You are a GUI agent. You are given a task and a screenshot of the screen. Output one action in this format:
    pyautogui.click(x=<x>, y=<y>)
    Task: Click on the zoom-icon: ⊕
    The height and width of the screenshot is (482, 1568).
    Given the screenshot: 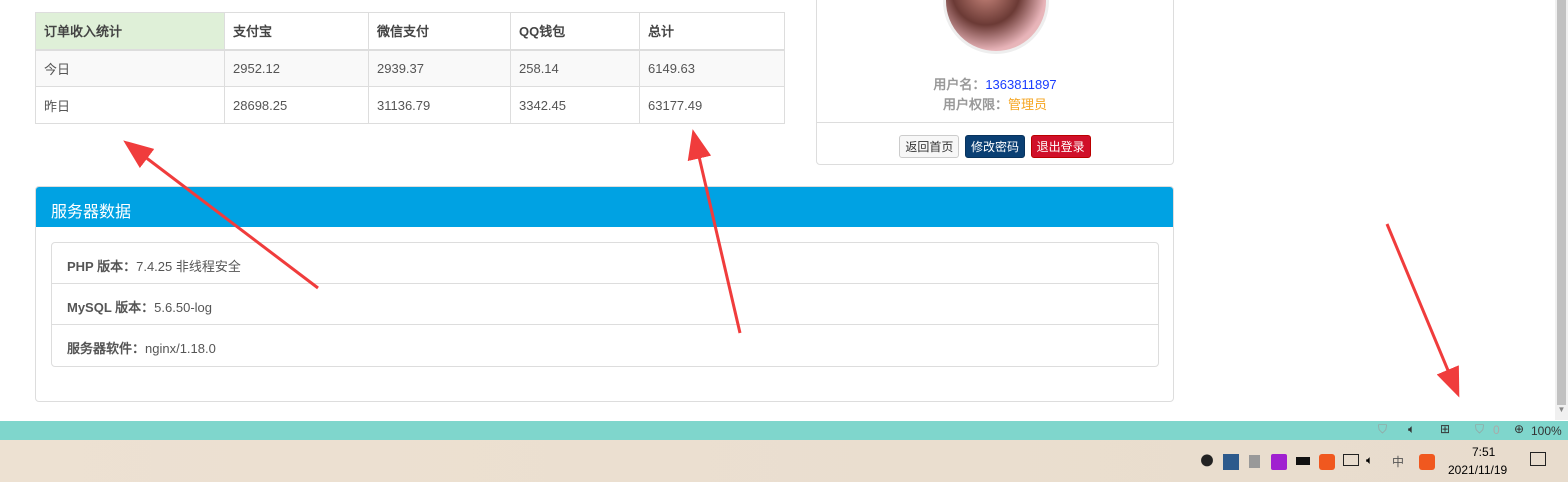 What is the action you would take?
    pyautogui.click(x=1519, y=429)
    